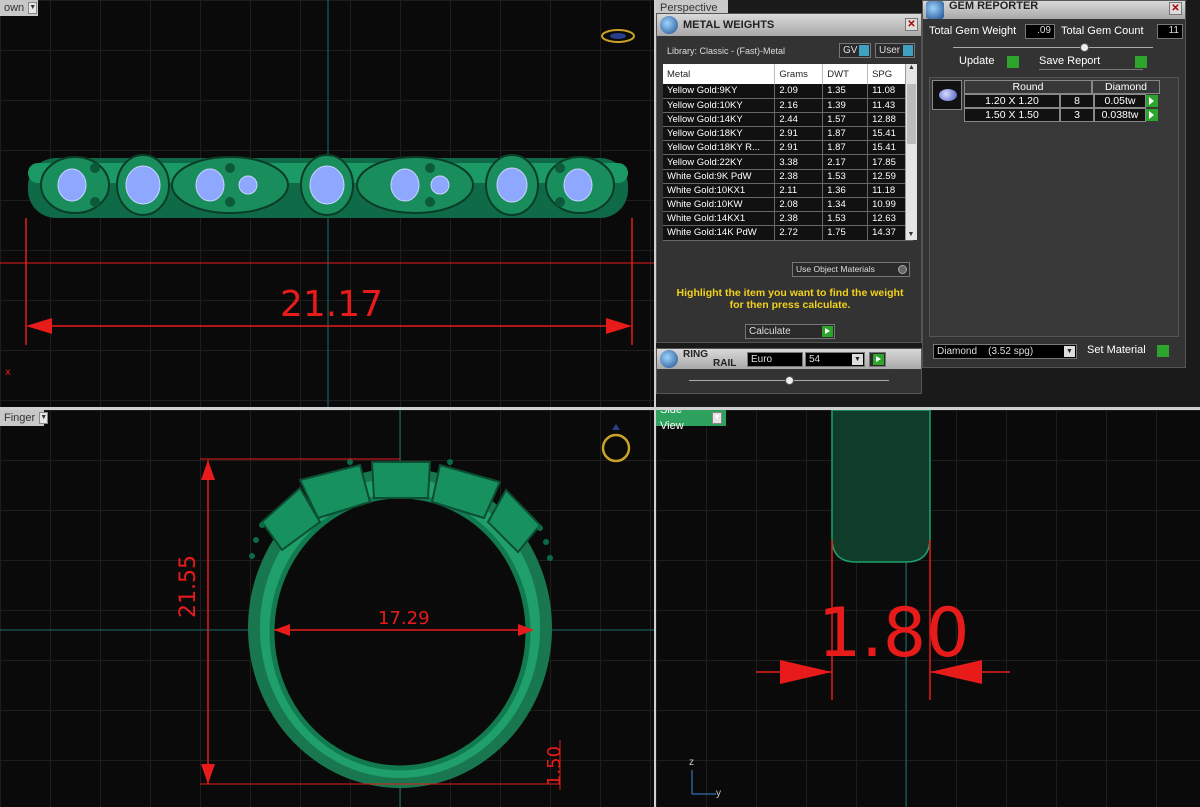 The width and height of the screenshot is (1200, 807). Describe the element at coordinates (902, 269) in the screenshot. I see `radio-icon` at that location.